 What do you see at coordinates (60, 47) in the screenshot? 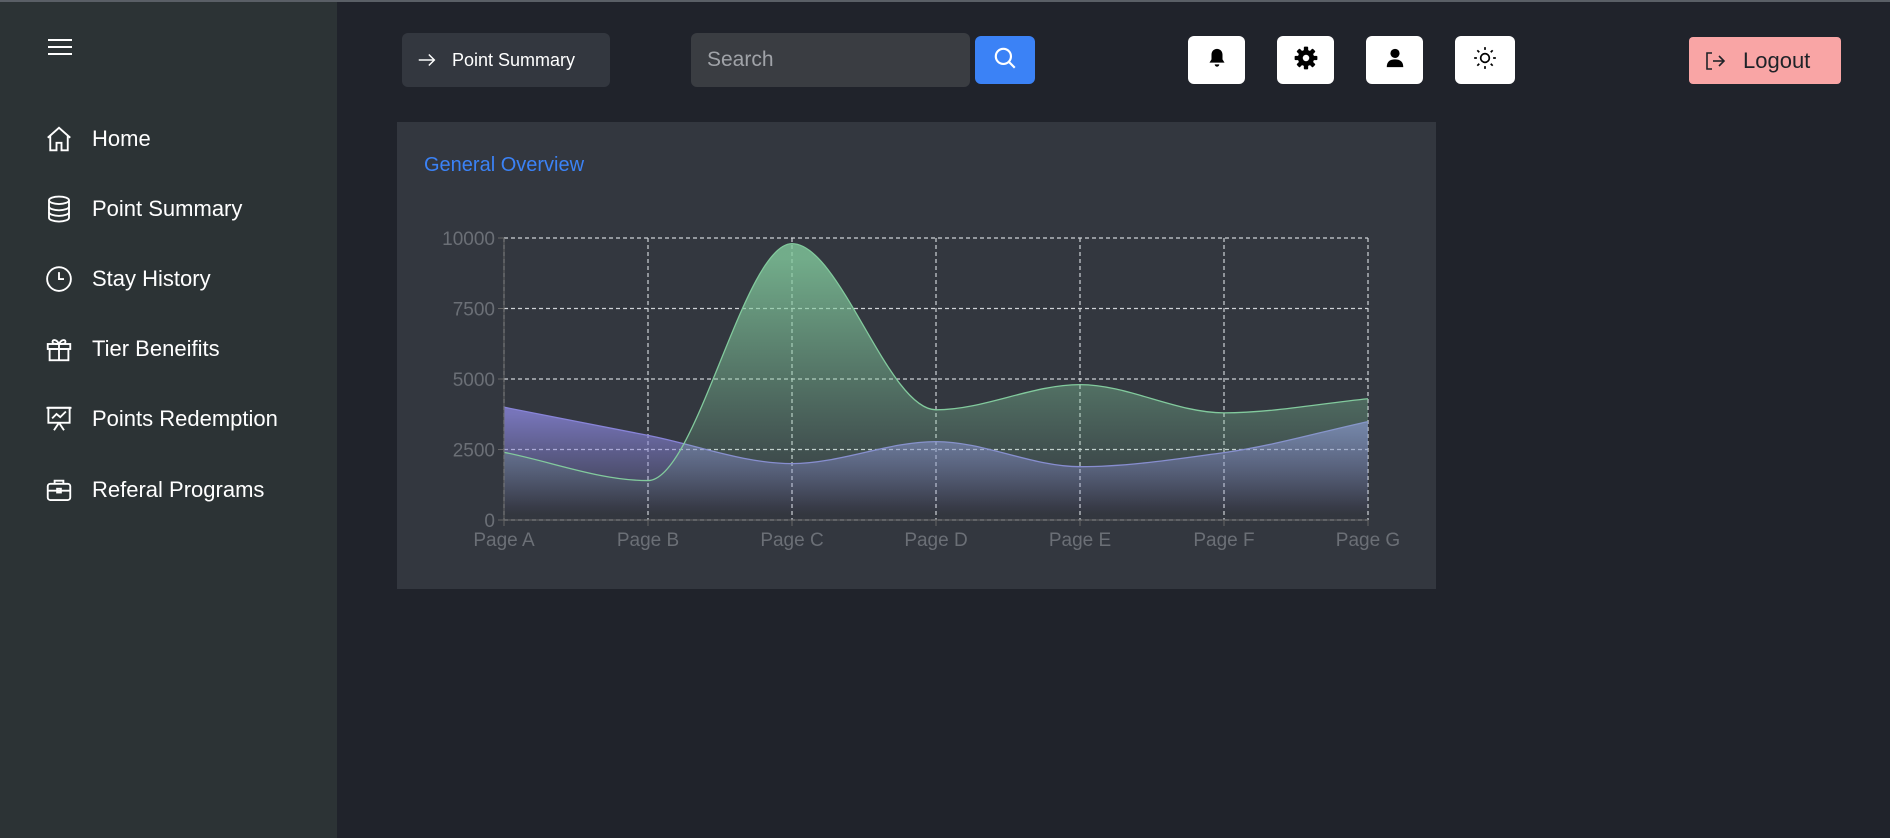
I see `menu-icon` at bounding box center [60, 47].